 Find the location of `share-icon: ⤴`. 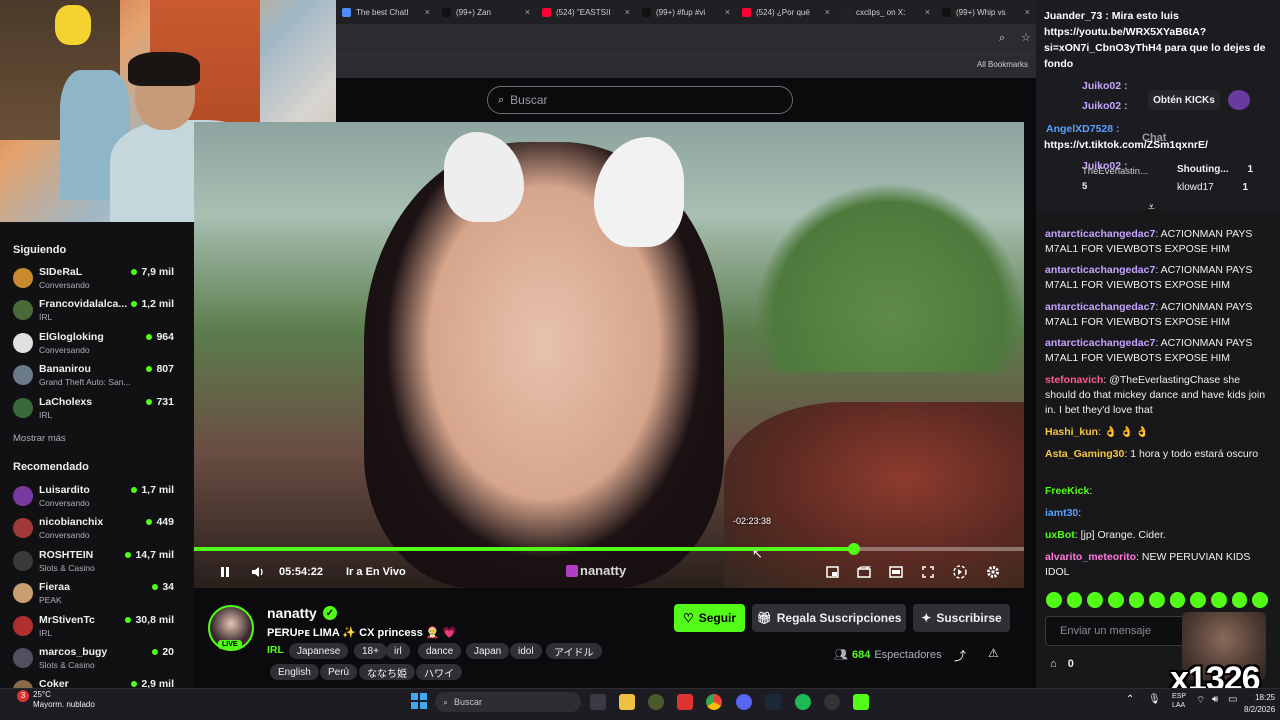

share-icon: ⤴ is located at coordinates (960, 655).